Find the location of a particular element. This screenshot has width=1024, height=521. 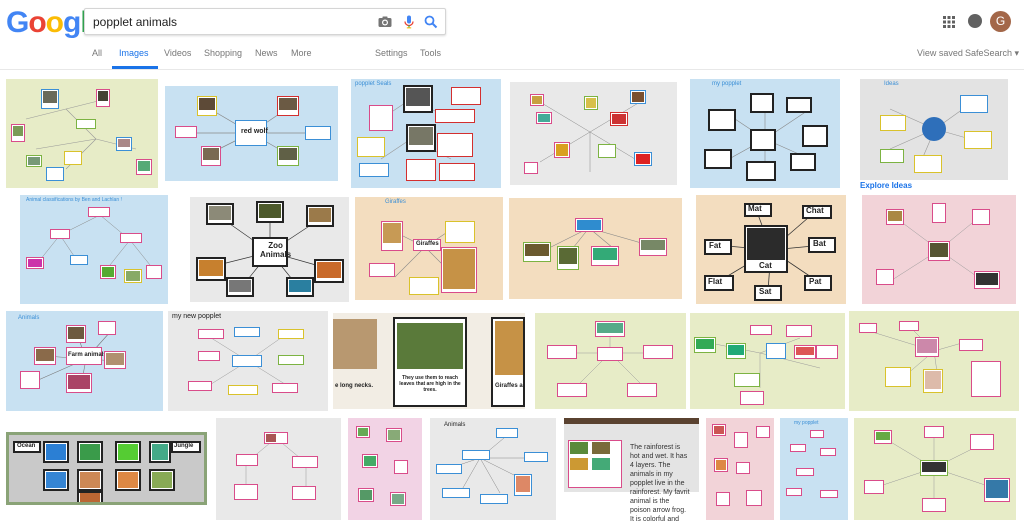

tools-link: Tools is located at coordinates (430, 53).